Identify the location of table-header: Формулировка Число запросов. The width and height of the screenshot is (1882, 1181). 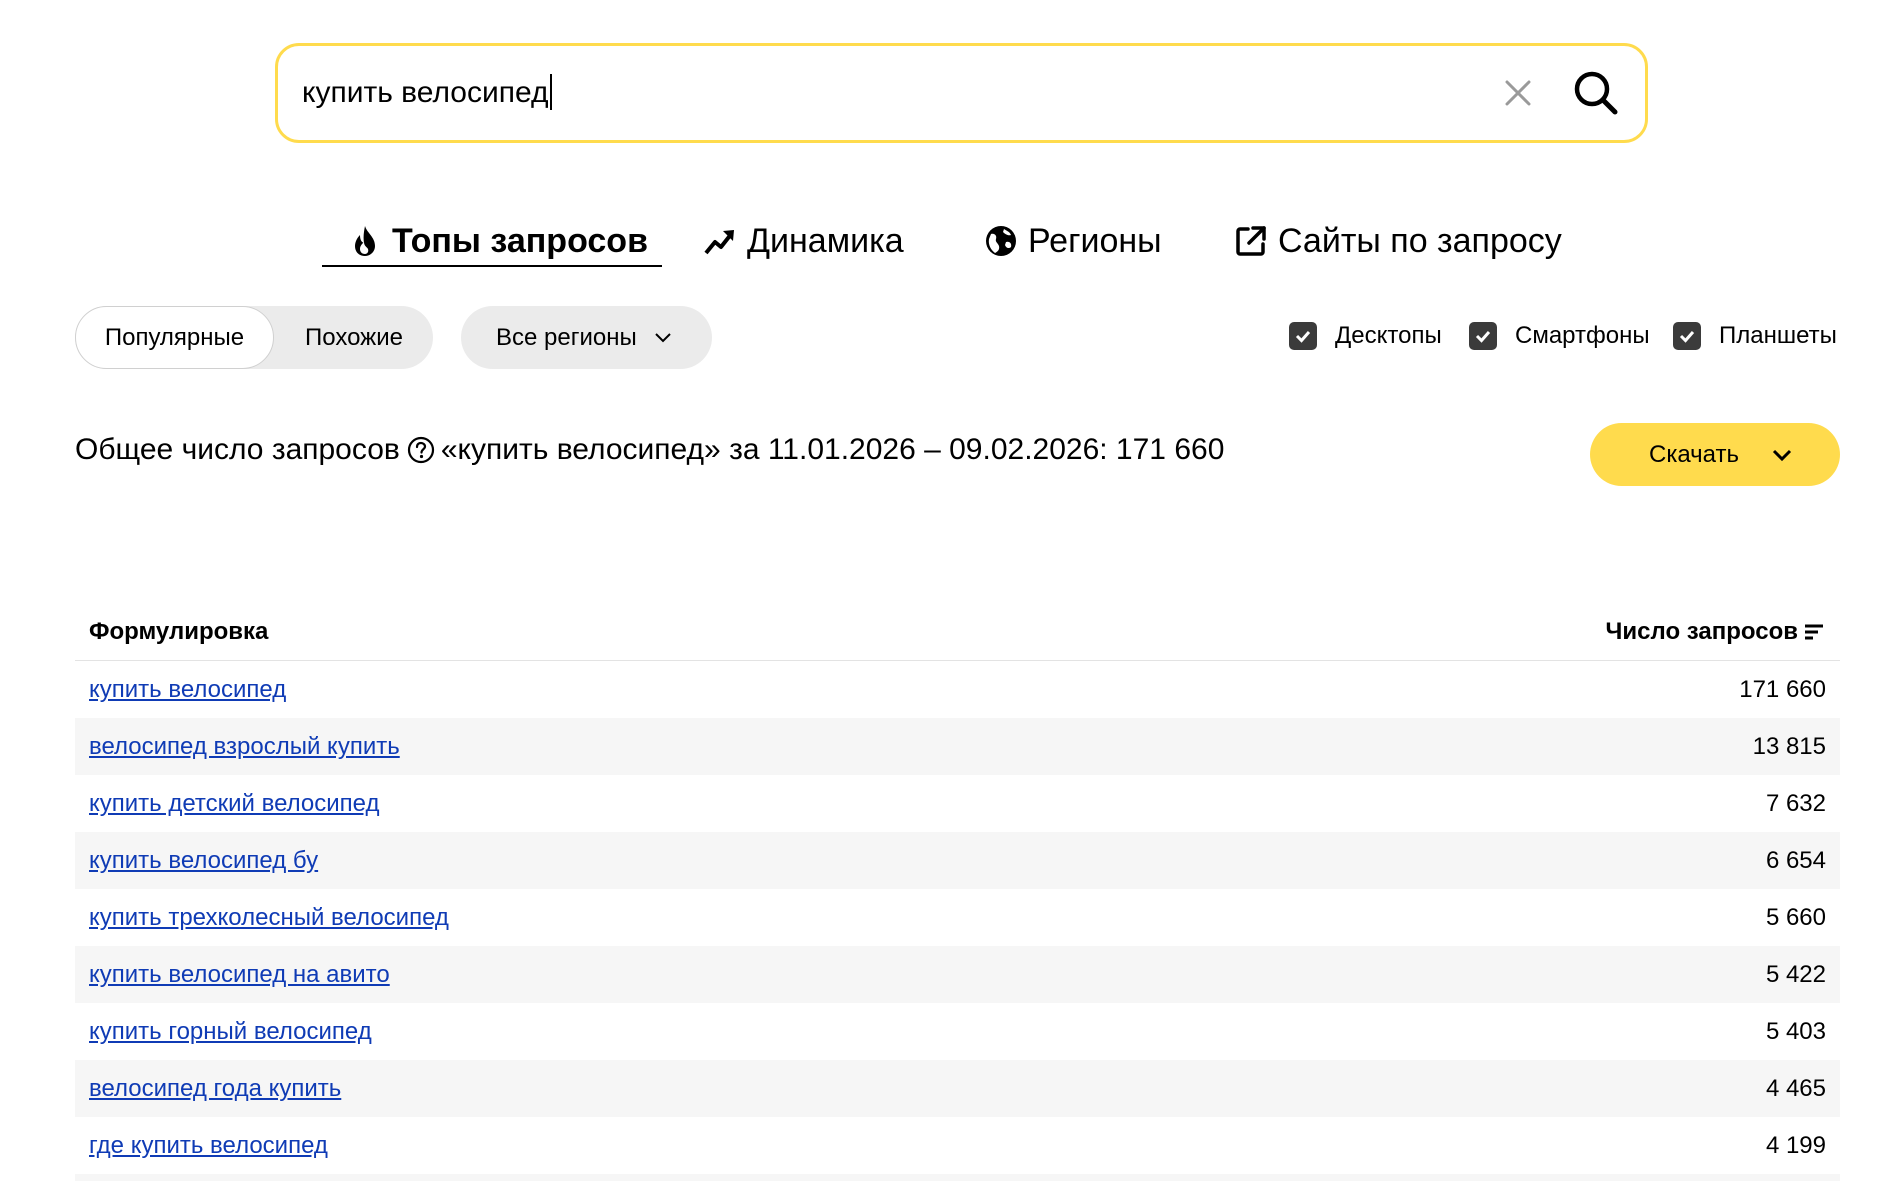
(957, 632).